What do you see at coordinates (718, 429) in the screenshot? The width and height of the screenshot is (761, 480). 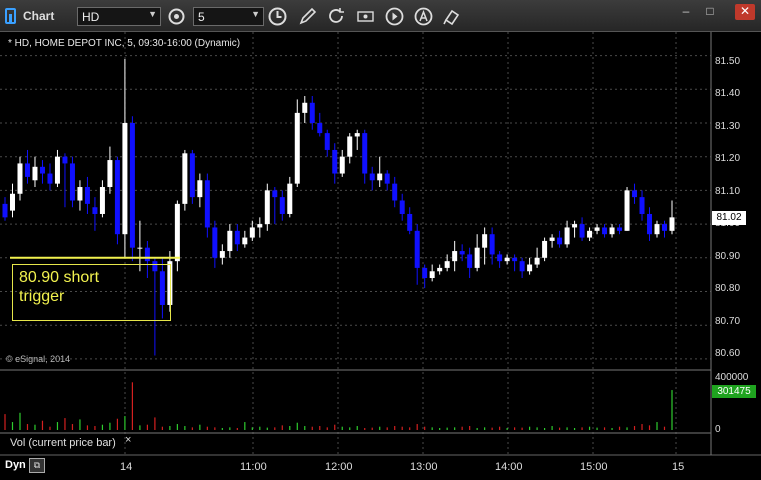 I see `volume-axis-zero: 0` at bounding box center [718, 429].